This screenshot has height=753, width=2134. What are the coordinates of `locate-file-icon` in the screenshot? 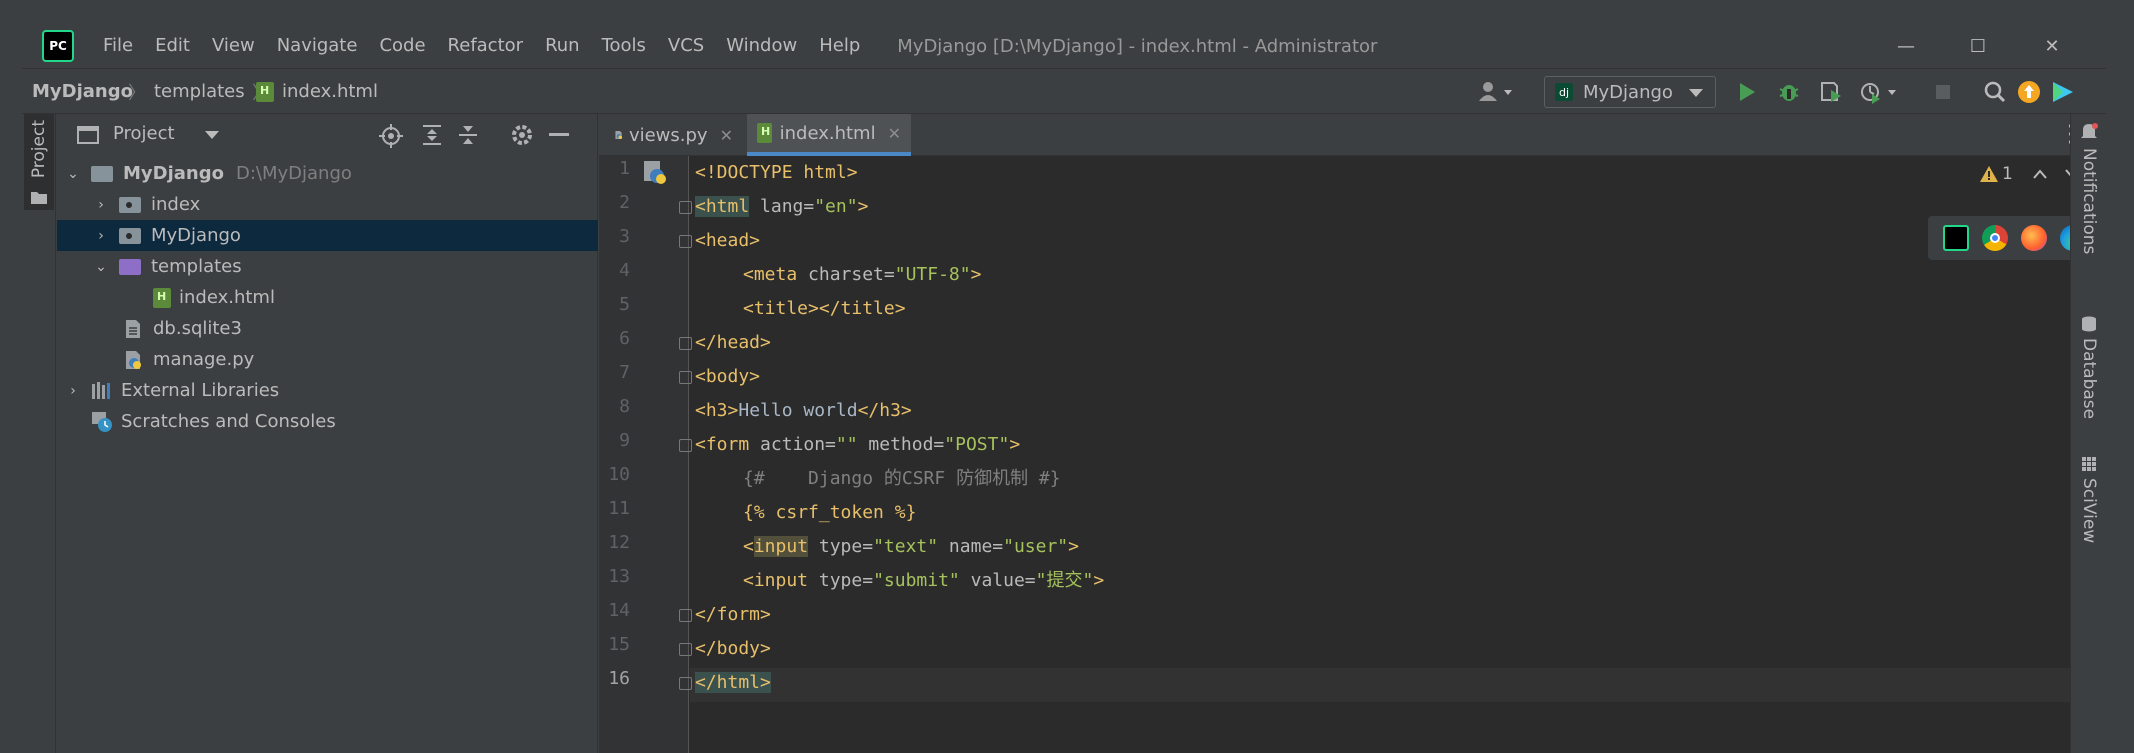 It's located at (391, 136).